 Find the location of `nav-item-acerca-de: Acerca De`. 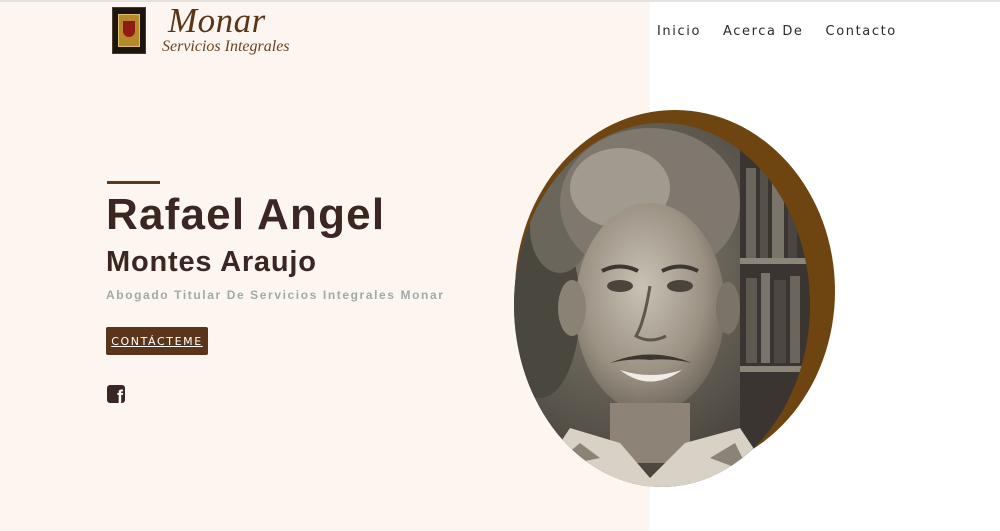

nav-item-acerca-de: Acerca De is located at coordinates (763, 31).